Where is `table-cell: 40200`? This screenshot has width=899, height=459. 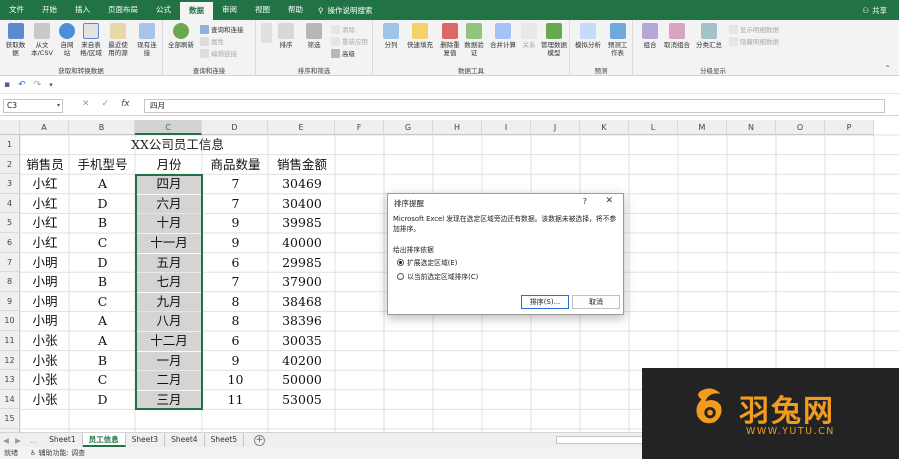
table-cell: 40200 is located at coordinates (302, 361).